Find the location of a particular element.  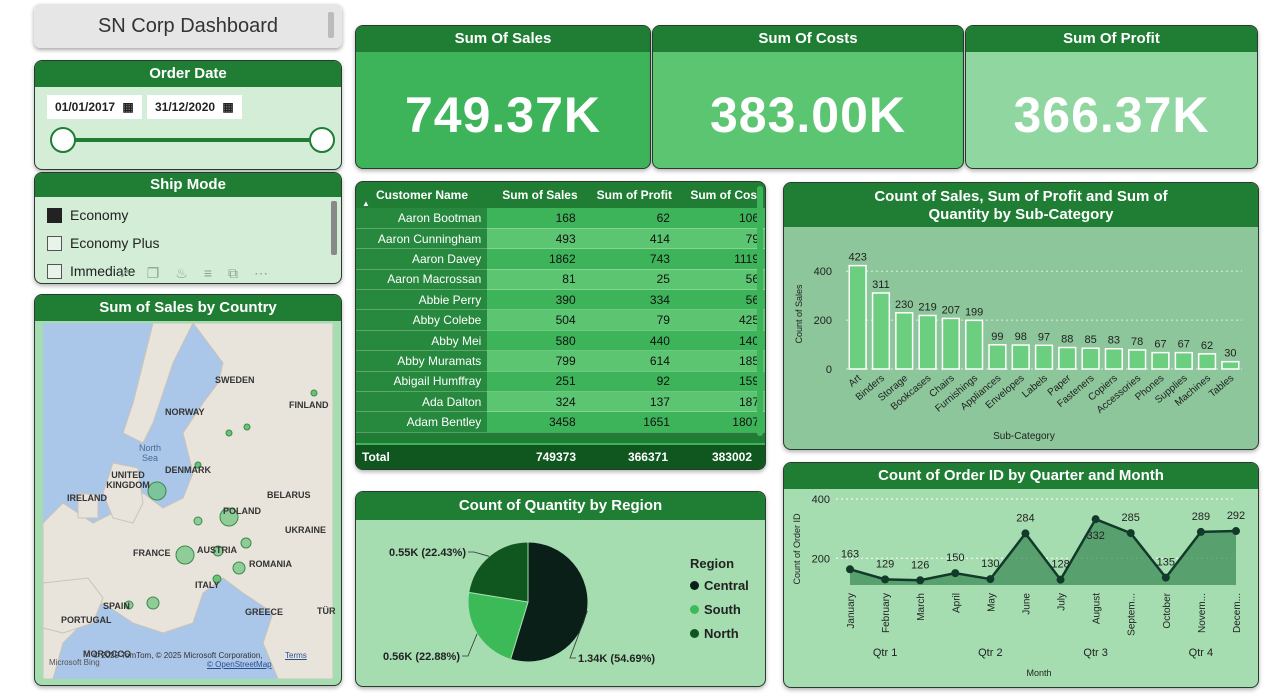

legend-item-central: Central is located at coordinates (719, 585).